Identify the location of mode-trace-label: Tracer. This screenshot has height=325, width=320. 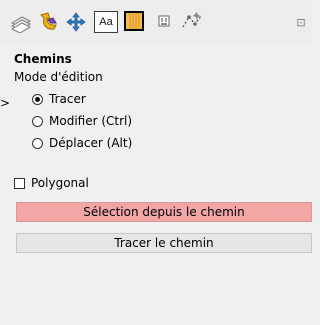
(67, 99).